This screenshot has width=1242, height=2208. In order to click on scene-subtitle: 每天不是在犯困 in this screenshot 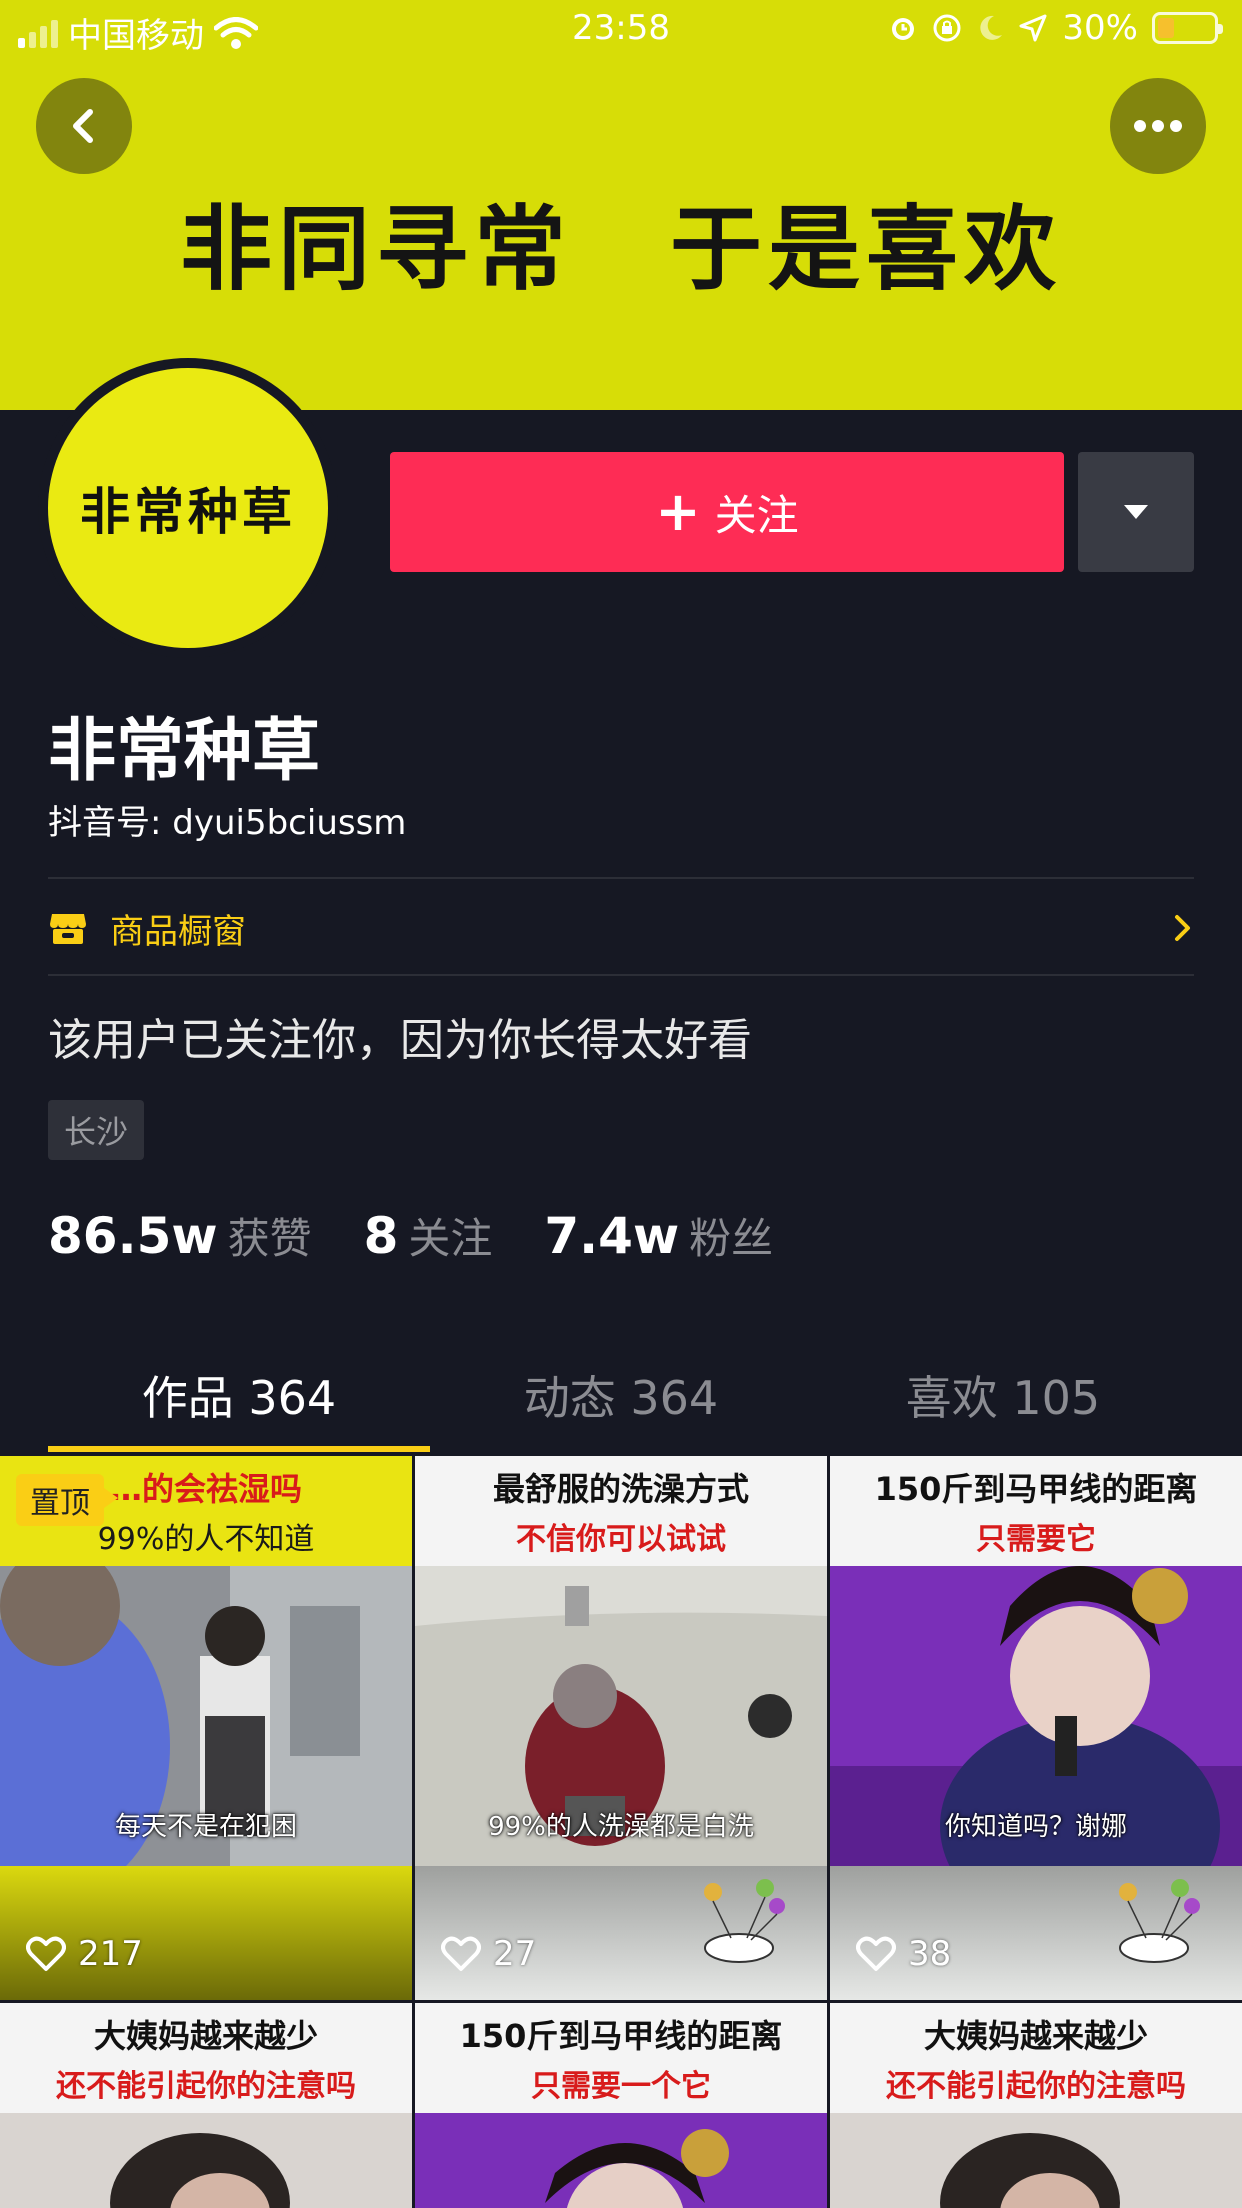, I will do `click(205, 1827)`.